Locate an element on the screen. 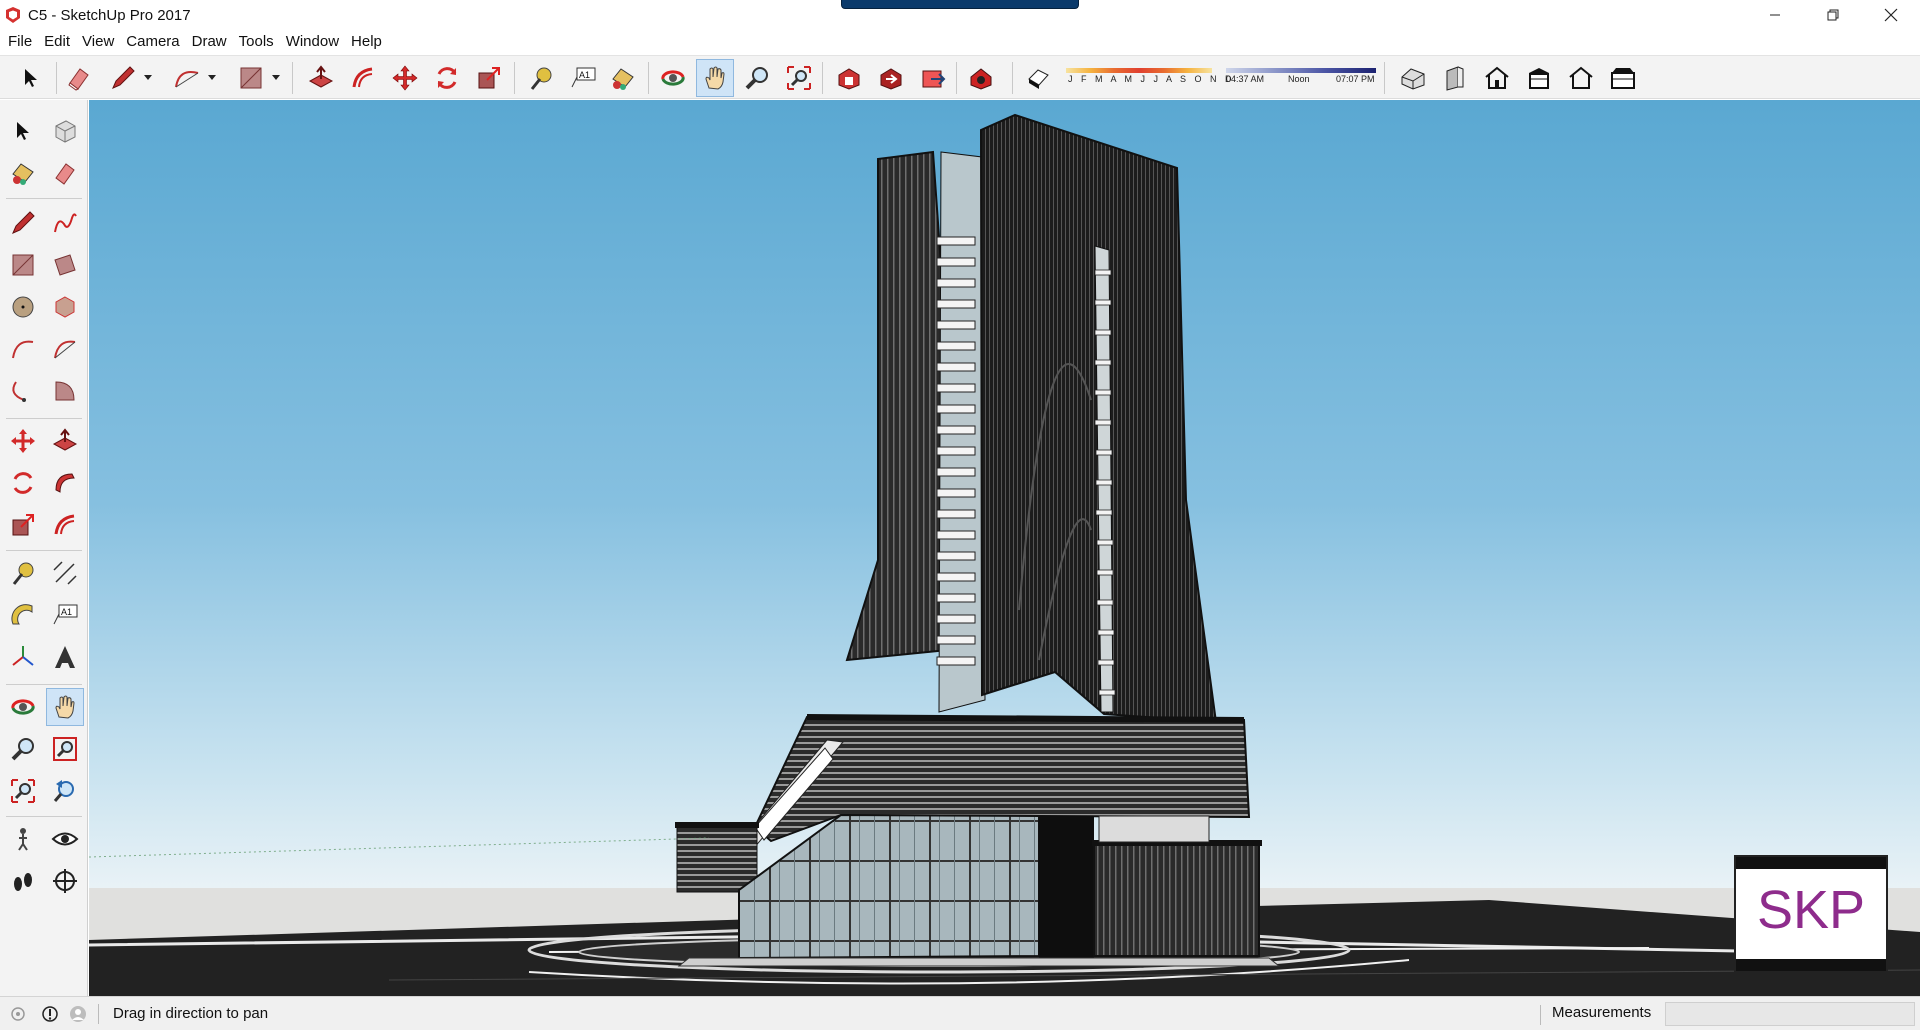 The height and width of the screenshot is (1030, 1920). arc-tool-dropdown is located at coordinates (212, 78).